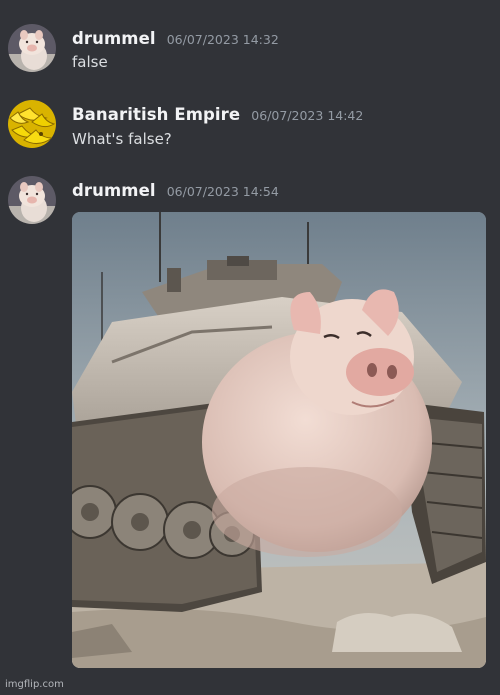  What do you see at coordinates (307, 115) in the screenshot?
I see `timestamp: 06/07/2023 14:42` at bounding box center [307, 115].